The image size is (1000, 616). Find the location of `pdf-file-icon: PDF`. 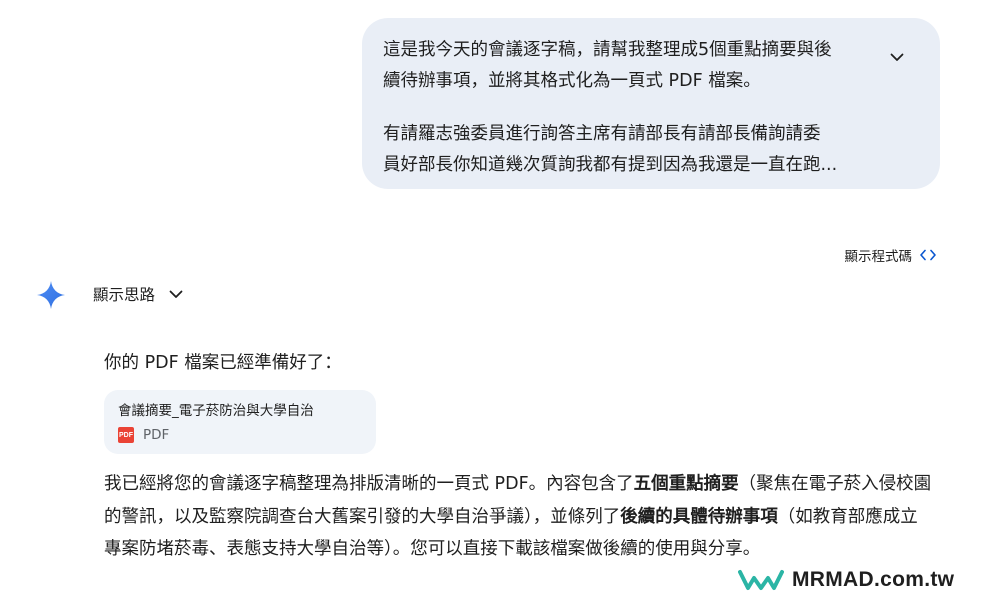

pdf-file-icon: PDF is located at coordinates (126, 435).